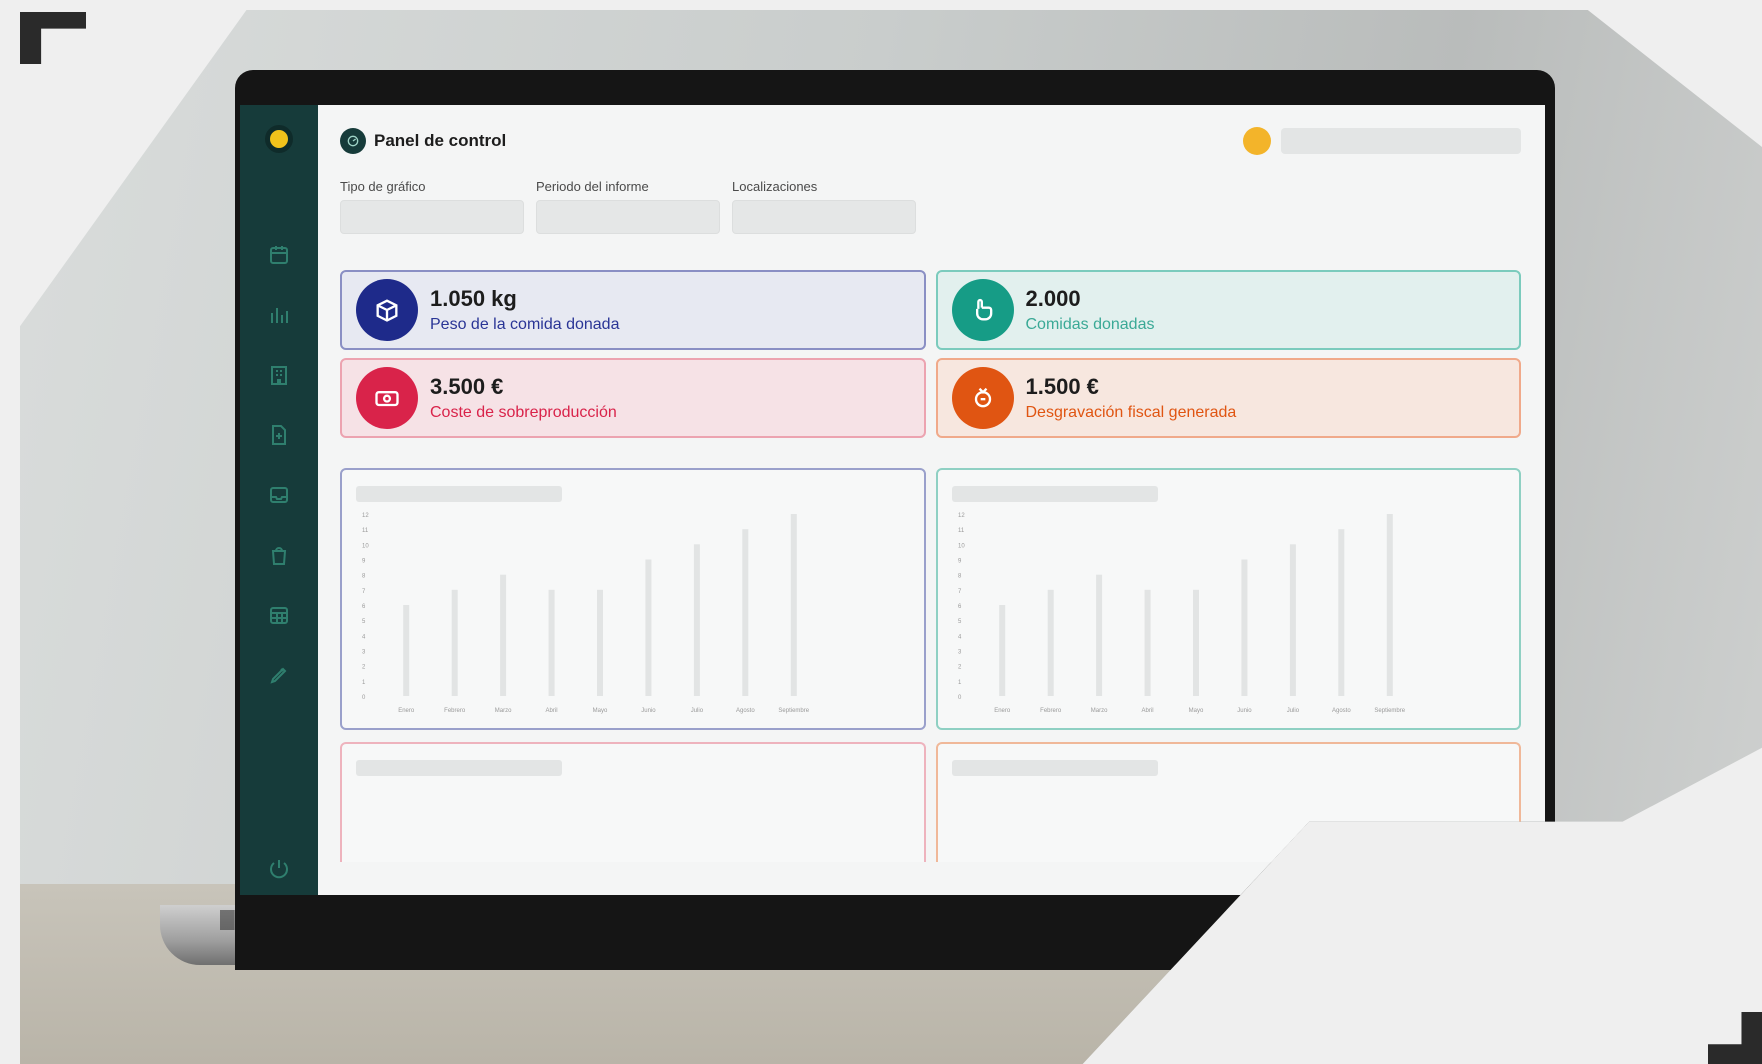  Describe the element at coordinates (633, 310) in the screenshot. I see `kpi-card-food-weight: 1.050 kg Peso de la comida donada` at that location.